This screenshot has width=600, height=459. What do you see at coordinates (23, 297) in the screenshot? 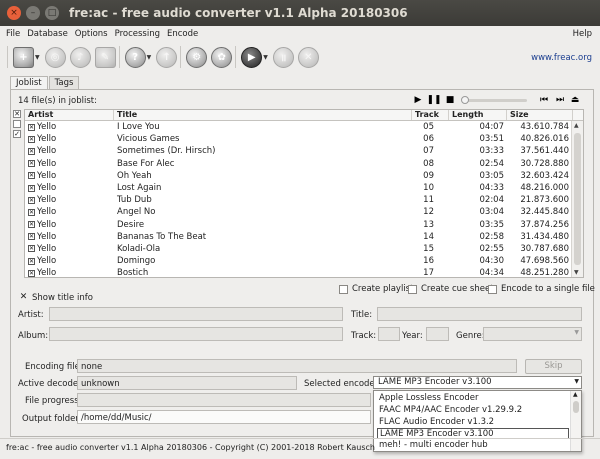
I see `show-title-info-checkbox: ✕` at bounding box center [23, 297].